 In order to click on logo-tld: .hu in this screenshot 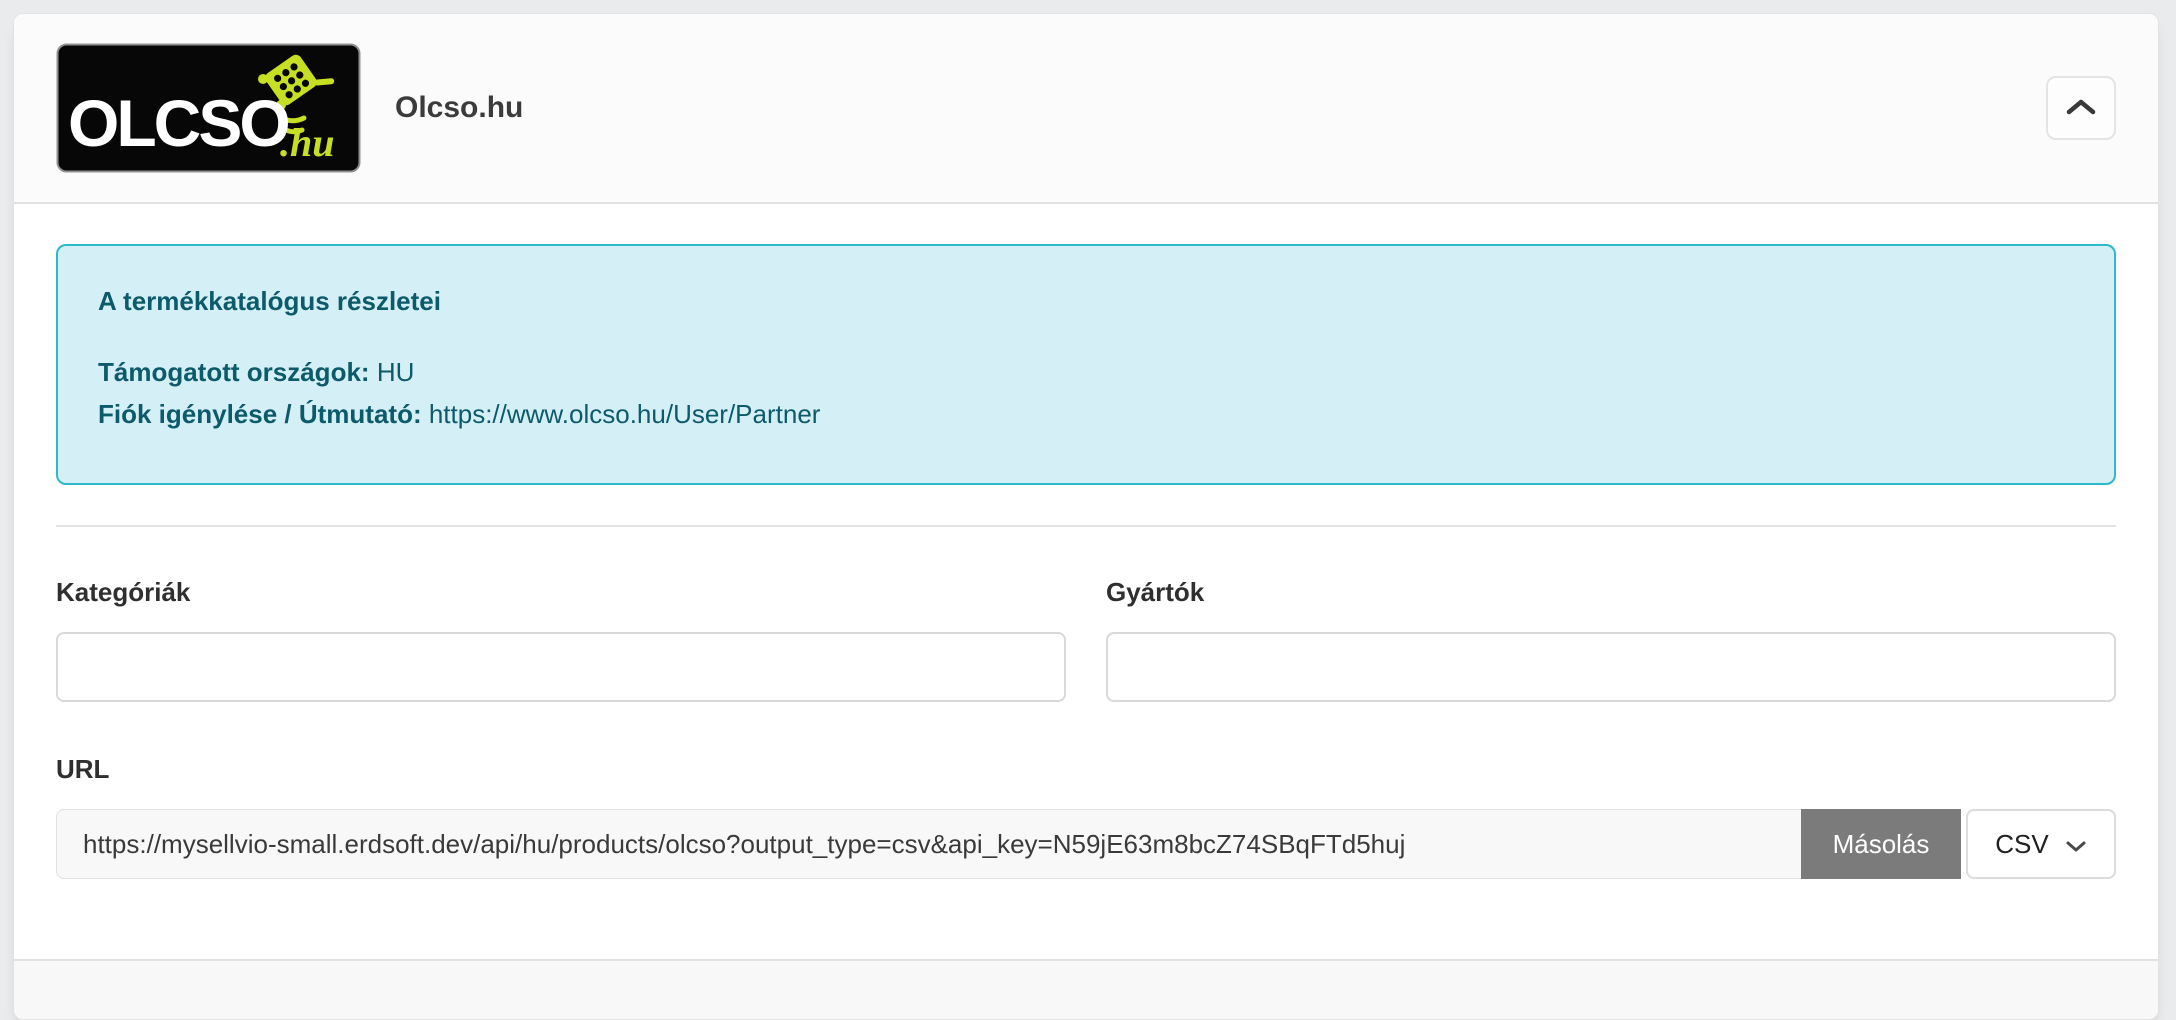, I will do `click(307, 142)`.